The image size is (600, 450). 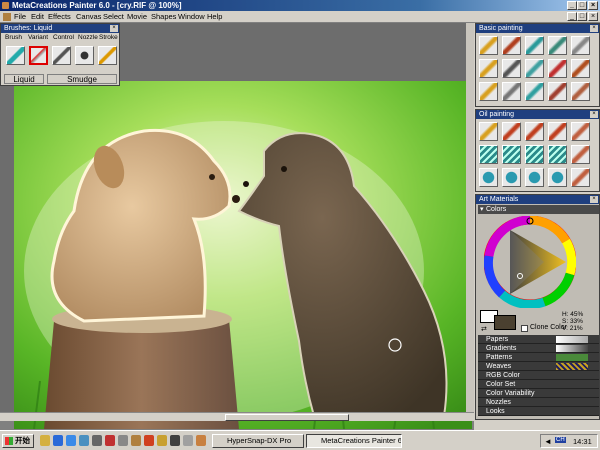 What do you see at coordinates (188, 440) in the screenshot?
I see `quicklaunch-app8-icon` at bounding box center [188, 440].